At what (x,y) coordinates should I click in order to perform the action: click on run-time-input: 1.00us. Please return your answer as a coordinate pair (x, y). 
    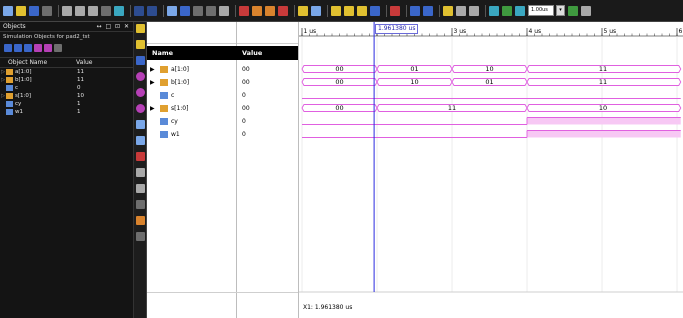
    Looking at the image, I should click on (541, 10).